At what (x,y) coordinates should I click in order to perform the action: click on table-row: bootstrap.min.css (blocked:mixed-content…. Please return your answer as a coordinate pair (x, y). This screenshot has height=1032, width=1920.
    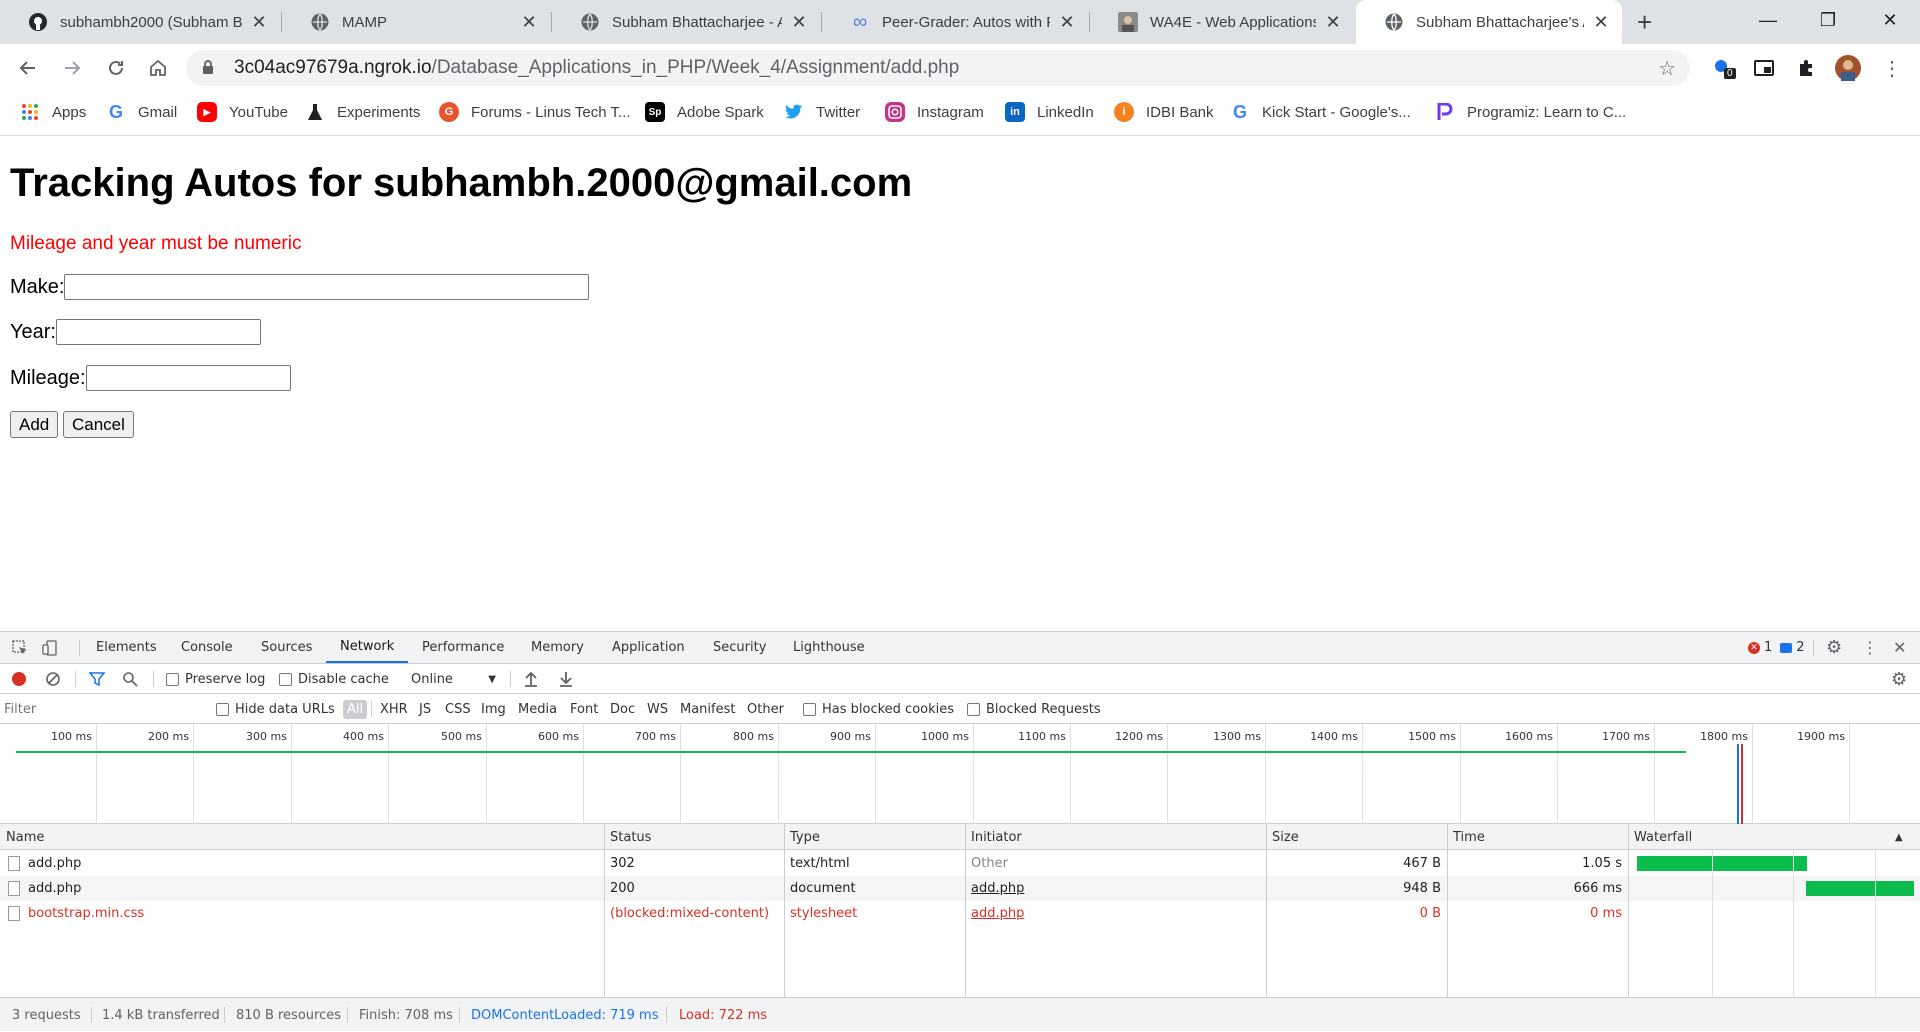
    Looking at the image, I should click on (960, 913).